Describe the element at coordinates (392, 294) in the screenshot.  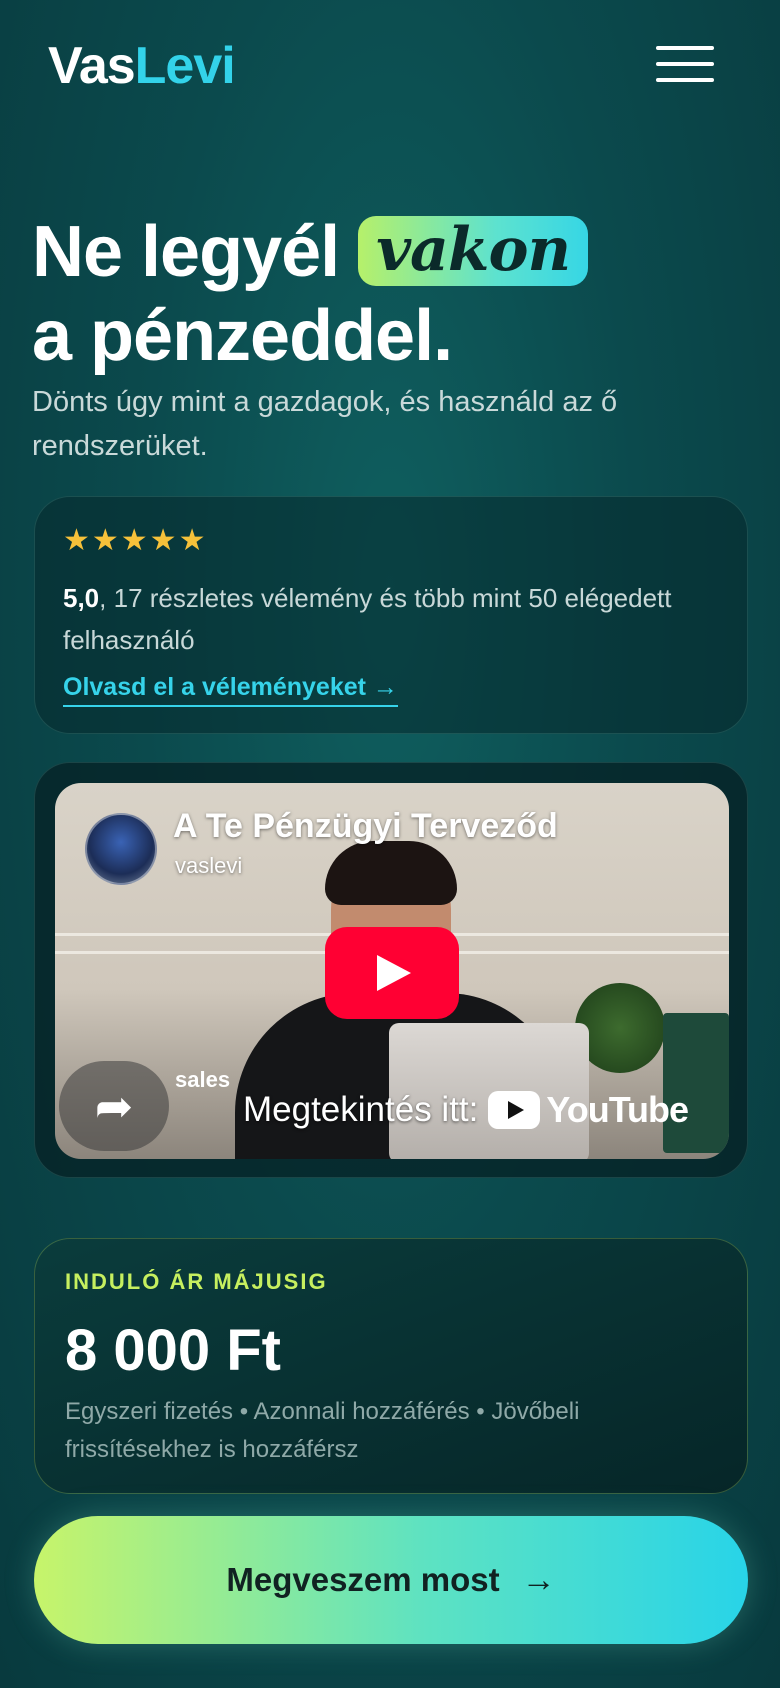
I see `hero-title: Ne legyél vakon a pénzeddel.` at that location.